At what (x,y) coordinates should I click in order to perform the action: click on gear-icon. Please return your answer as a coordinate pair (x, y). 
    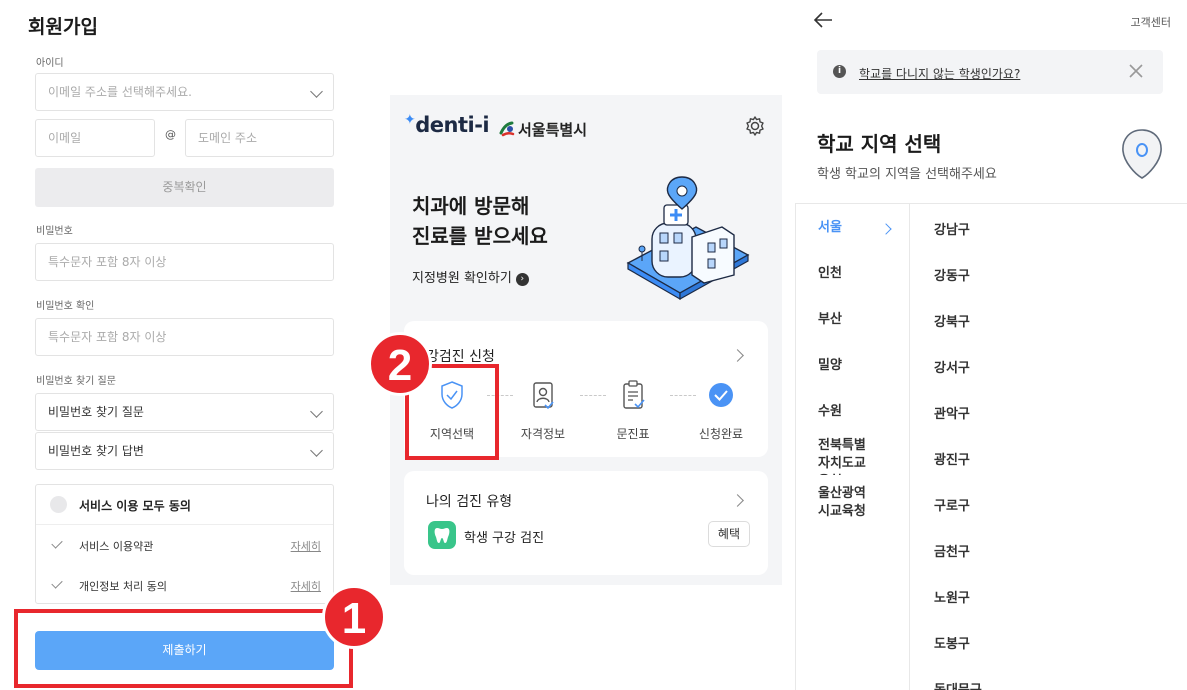
    Looking at the image, I should click on (755, 126).